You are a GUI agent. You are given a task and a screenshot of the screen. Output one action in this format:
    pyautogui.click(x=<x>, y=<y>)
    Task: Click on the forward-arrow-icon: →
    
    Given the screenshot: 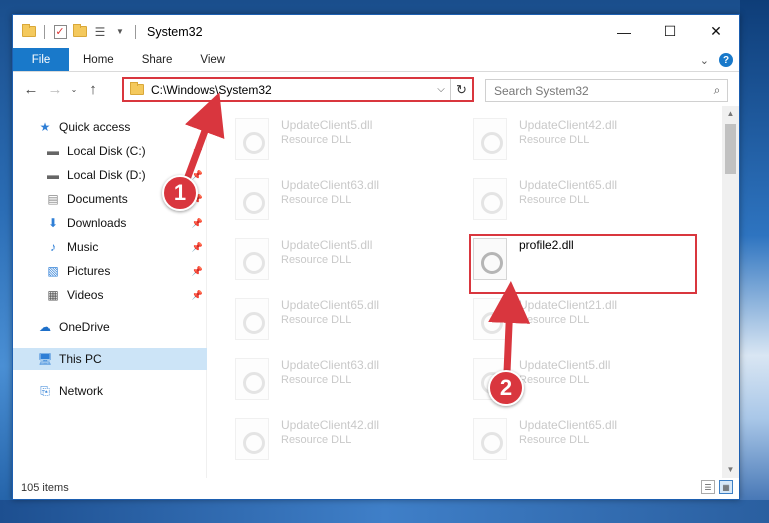 What is the action you would take?
    pyautogui.click(x=55, y=89)
    